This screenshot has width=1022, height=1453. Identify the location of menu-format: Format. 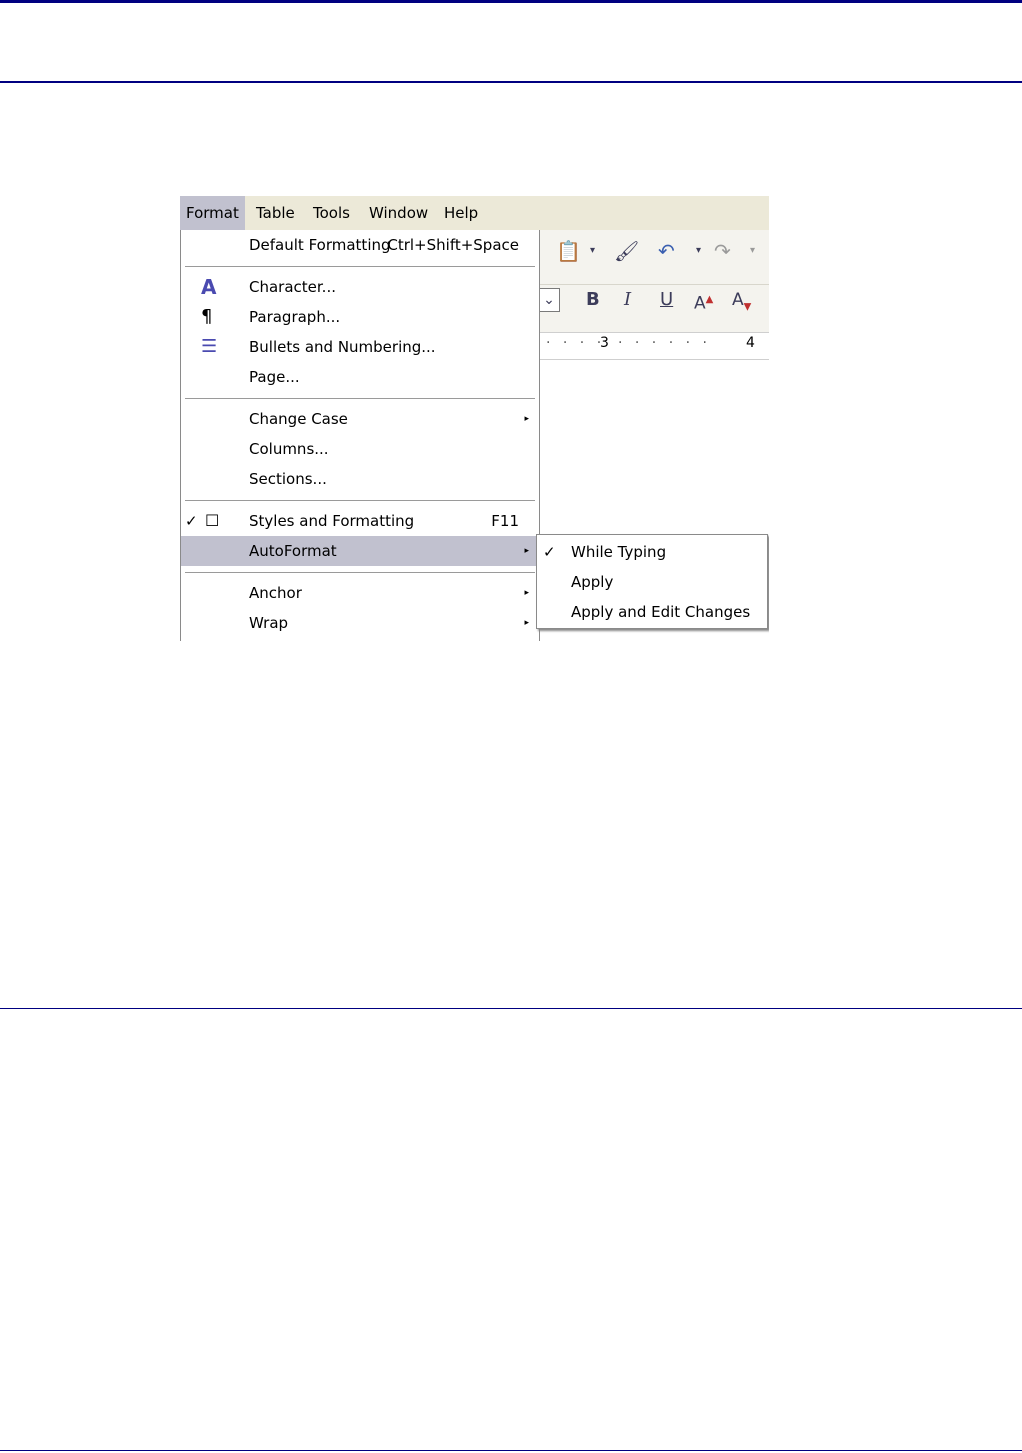
(212, 213).